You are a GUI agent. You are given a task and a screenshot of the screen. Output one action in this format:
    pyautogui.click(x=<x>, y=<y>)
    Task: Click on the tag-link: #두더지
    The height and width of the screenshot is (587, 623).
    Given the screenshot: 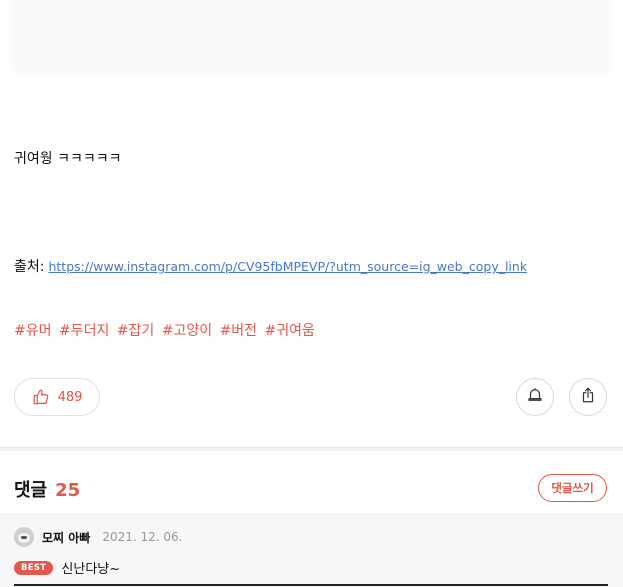 What is the action you would take?
    pyautogui.click(x=84, y=331)
    